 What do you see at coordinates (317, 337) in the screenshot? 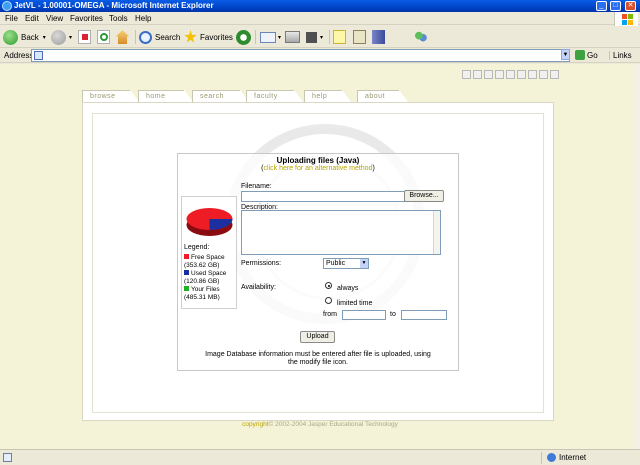
I see `upload-button: Upload` at bounding box center [317, 337].